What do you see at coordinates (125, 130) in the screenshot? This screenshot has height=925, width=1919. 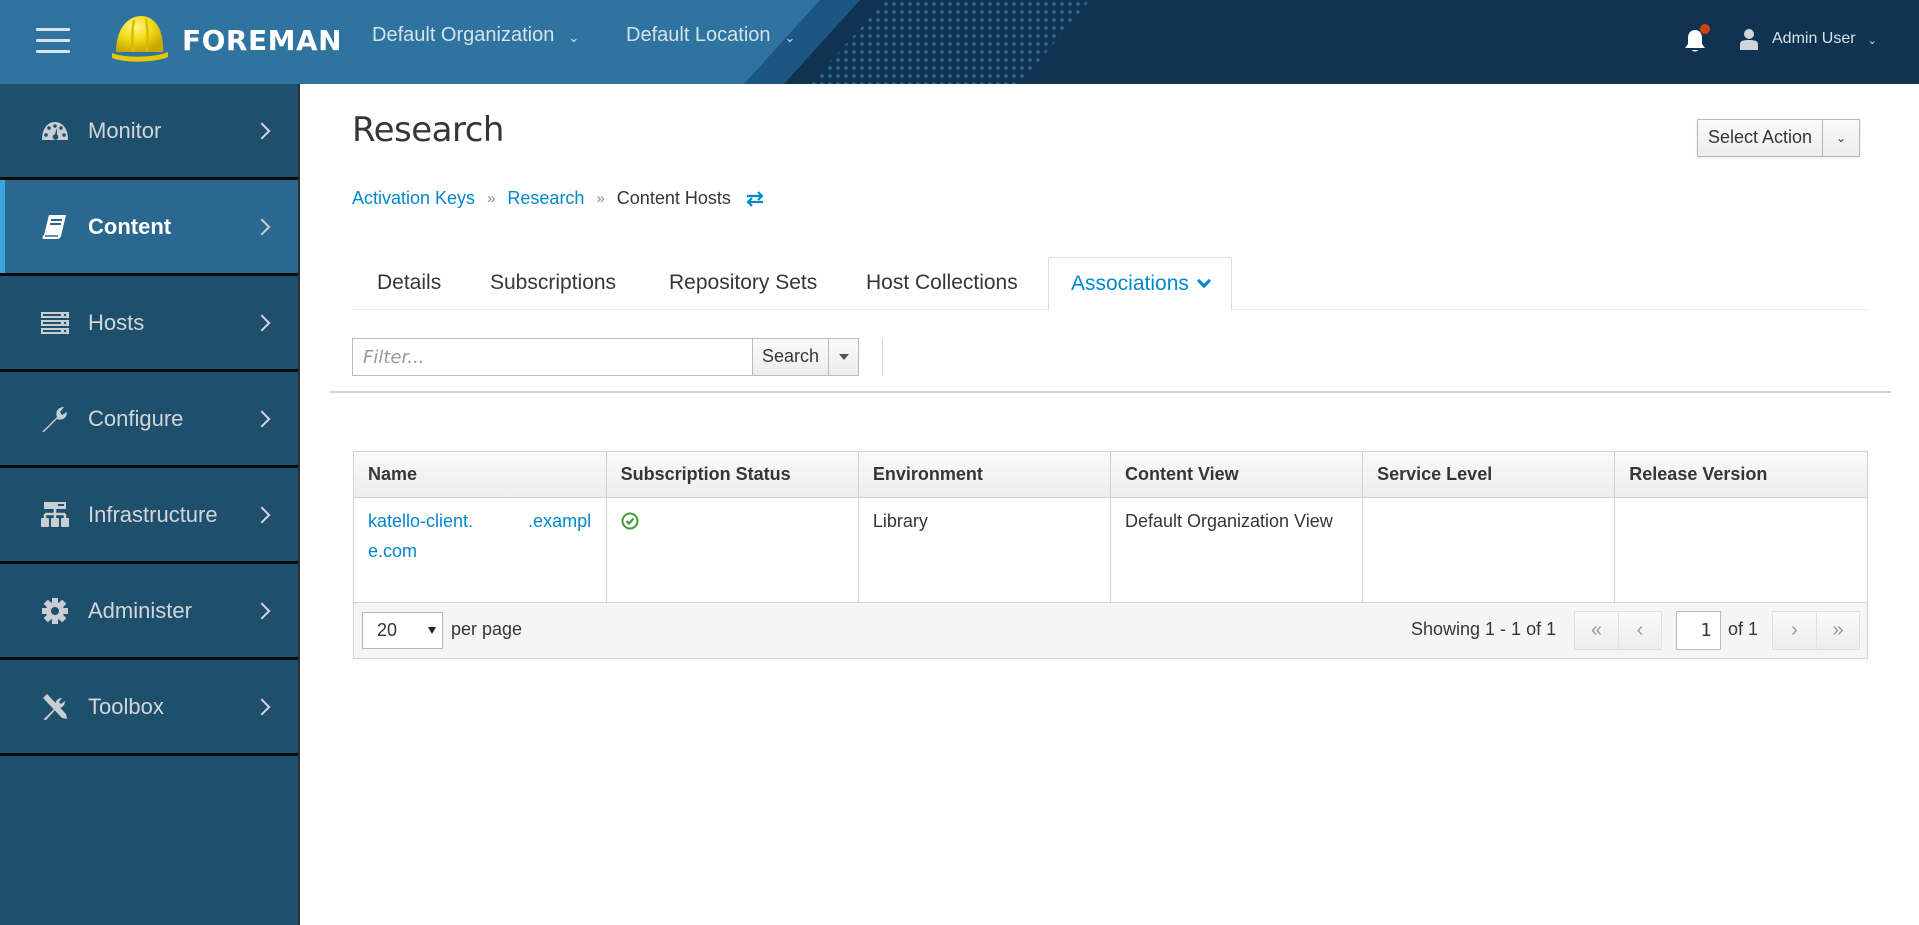 I see `sidebar-item-label: Monitor` at bounding box center [125, 130].